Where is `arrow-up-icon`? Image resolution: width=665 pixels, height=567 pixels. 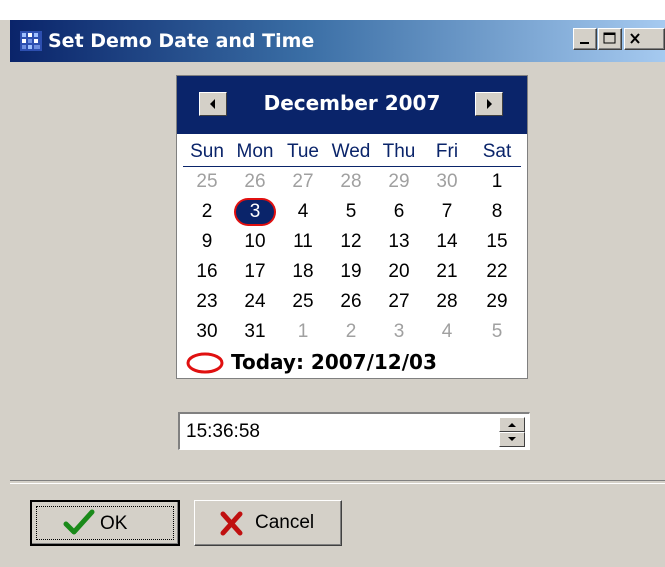 arrow-up-icon is located at coordinates (512, 425).